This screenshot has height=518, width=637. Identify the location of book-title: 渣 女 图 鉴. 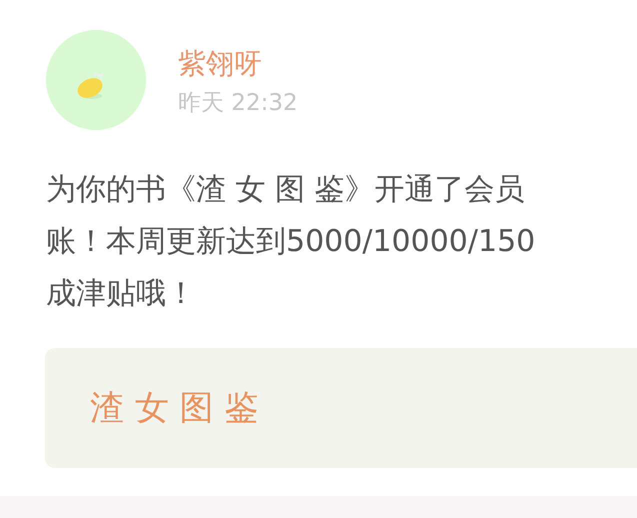
(174, 408).